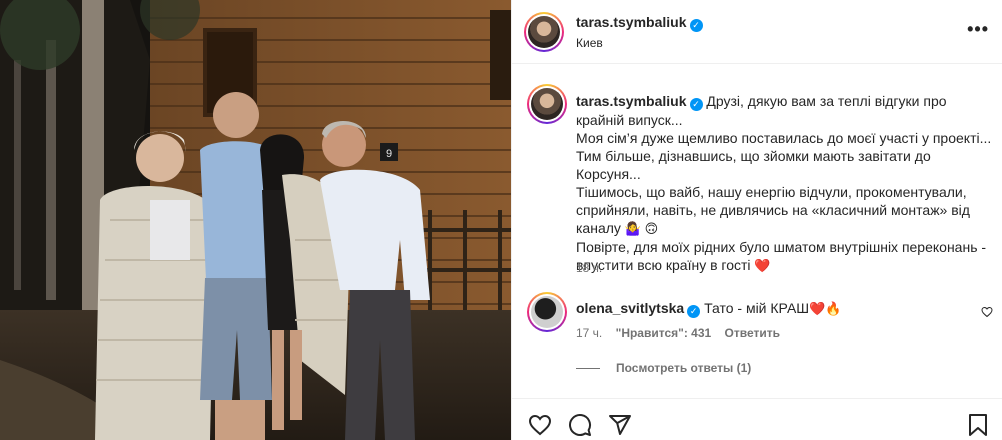 This screenshot has height=440, width=1002. I want to click on view-replies-button: Посмотреть ответы (1), so click(663, 368).